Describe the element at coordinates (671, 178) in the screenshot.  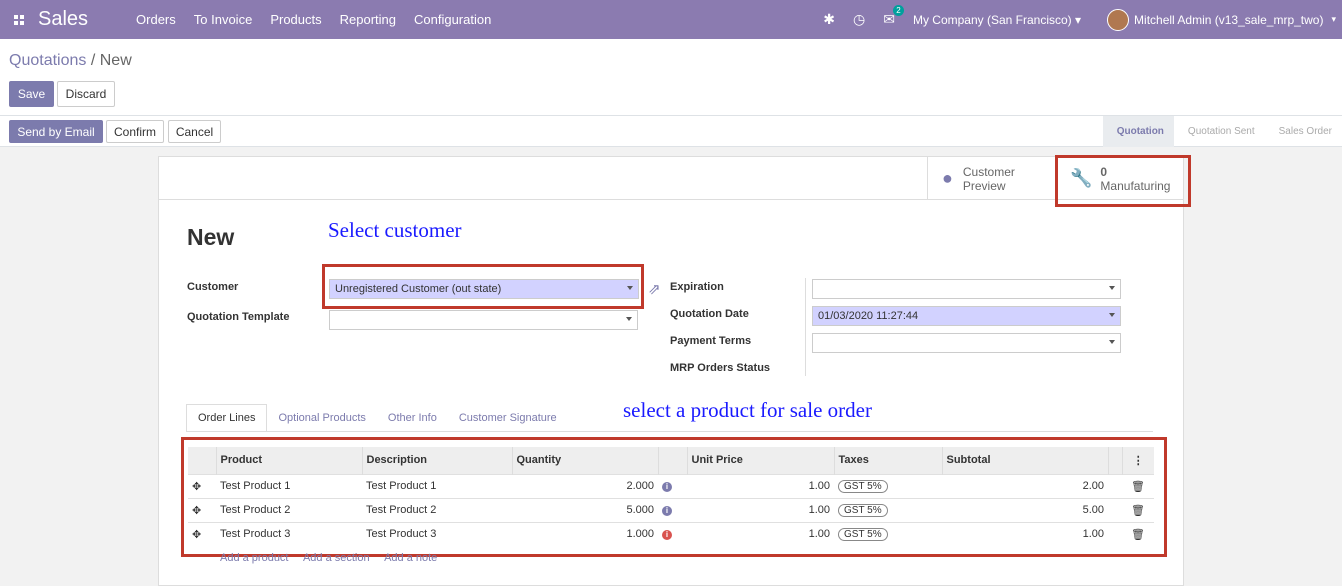
I see `smart-button-box: ● Customer Preview 🔧 0 Manufaturing` at that location.